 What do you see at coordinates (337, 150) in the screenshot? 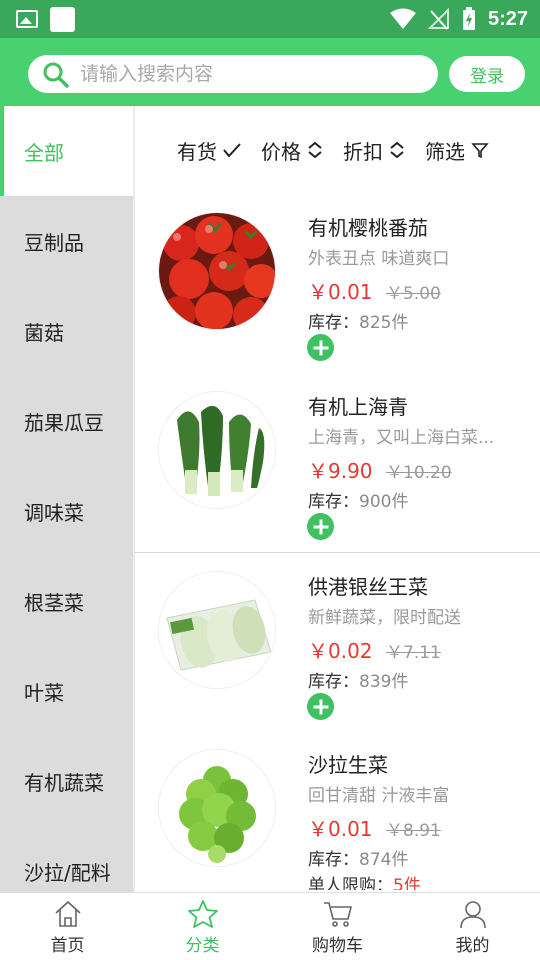
I see `filter-bar: 有货 价格 折扣 筛选` at bounding box center [337, 150].